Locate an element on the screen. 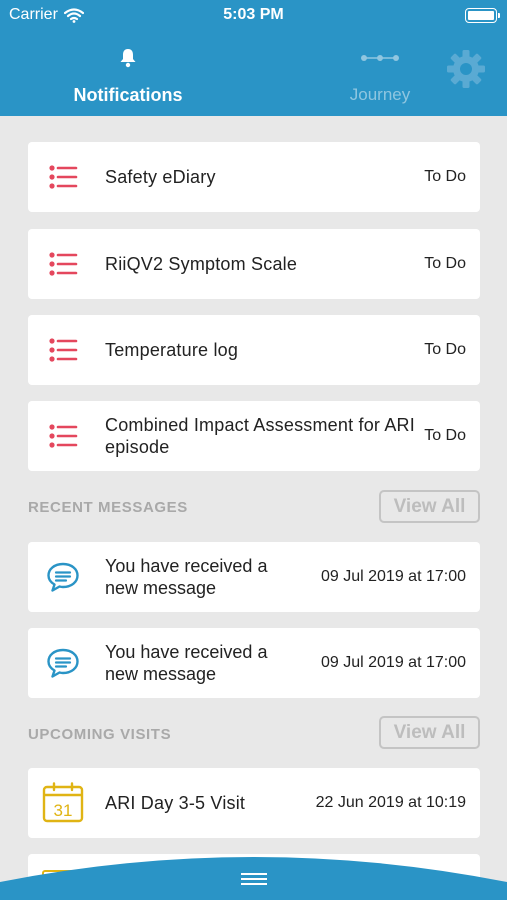 This screenshot has width=507, height=900. calendar-icon: 31 is located at coordinates (63, 802).